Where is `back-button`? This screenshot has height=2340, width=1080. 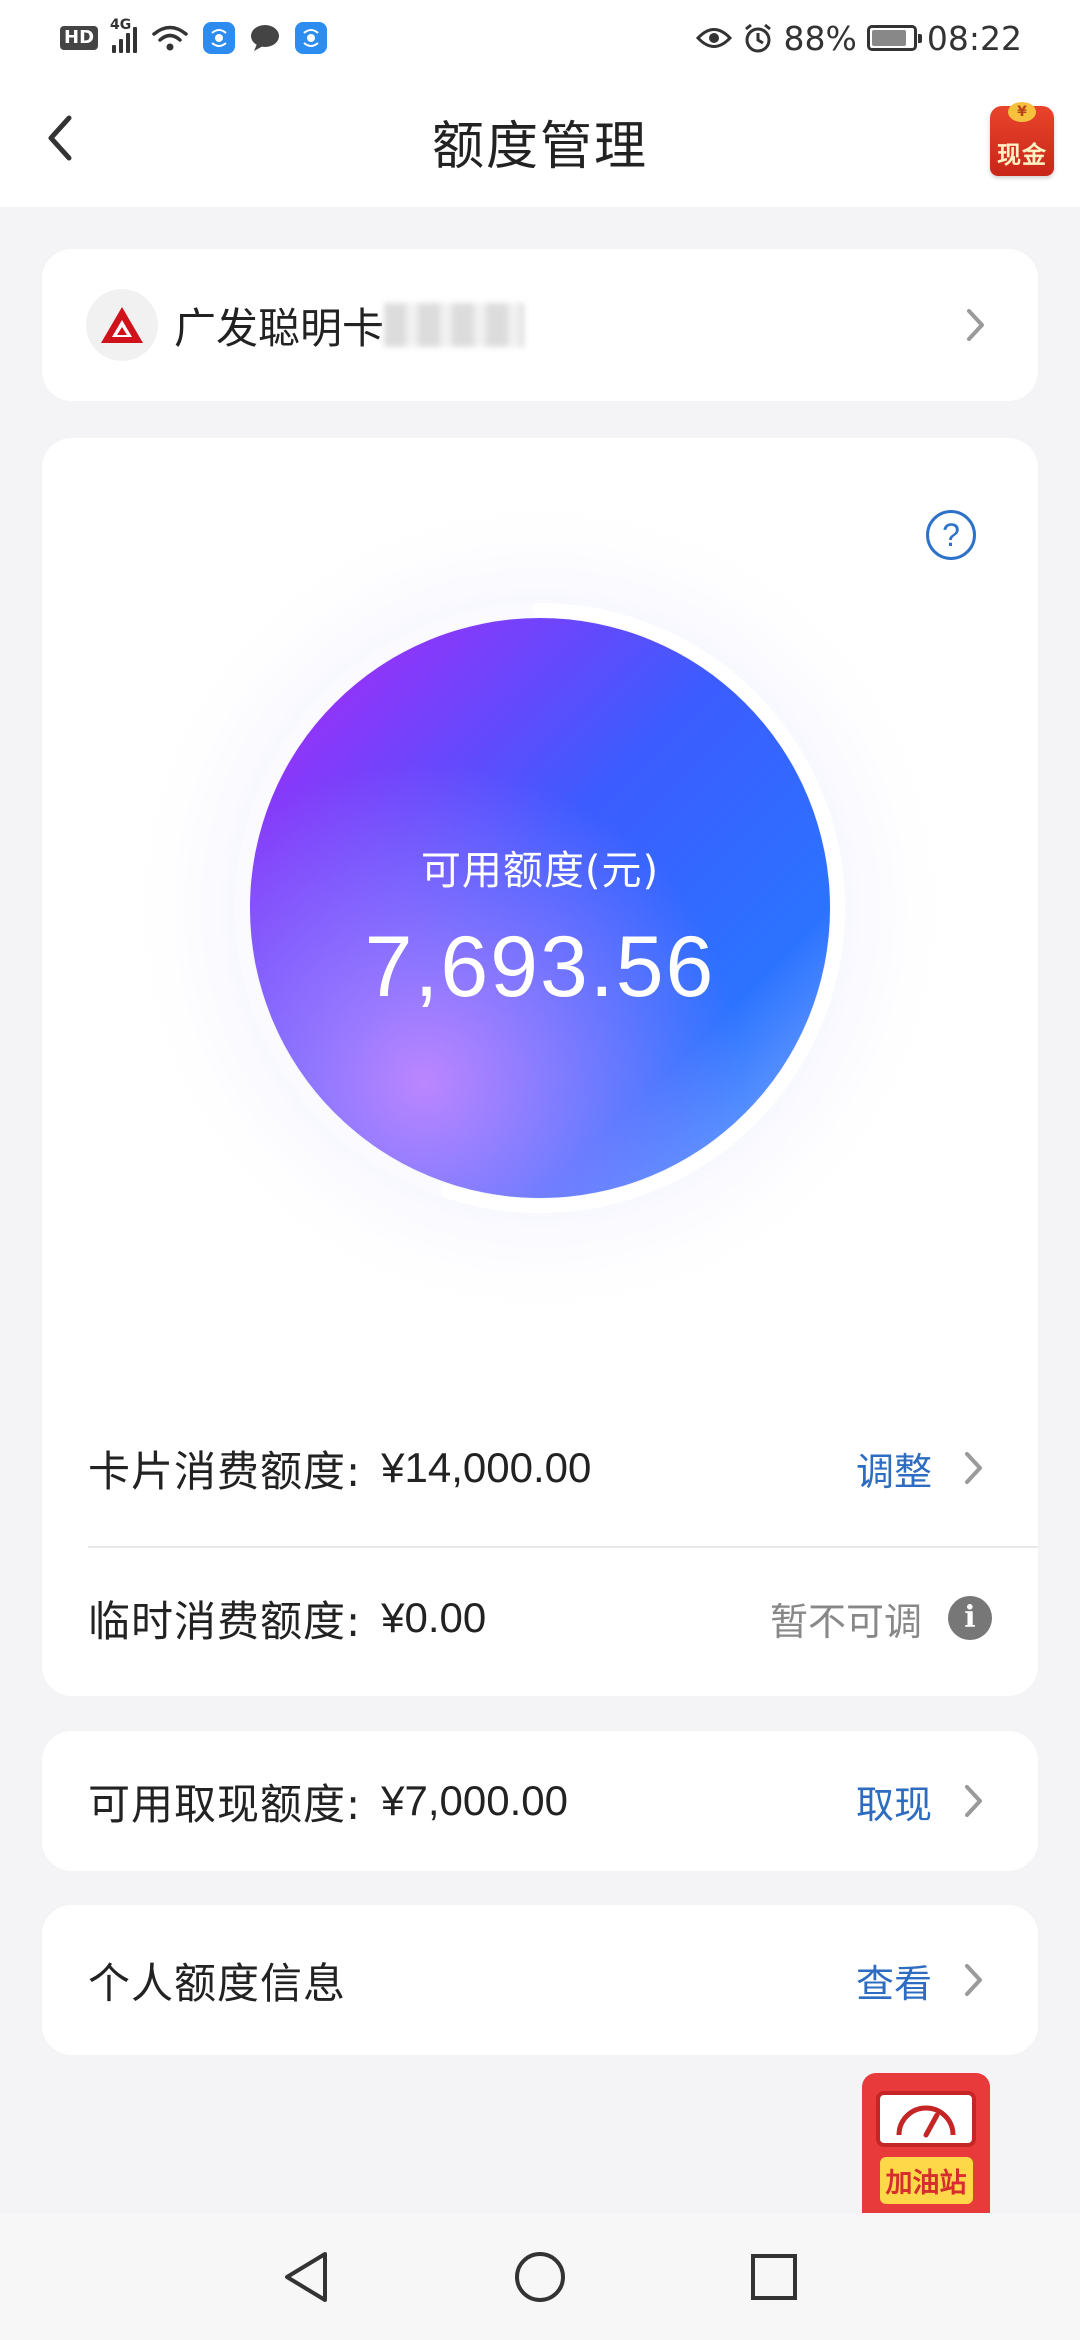 back-button is located at coordinates (60, 138).